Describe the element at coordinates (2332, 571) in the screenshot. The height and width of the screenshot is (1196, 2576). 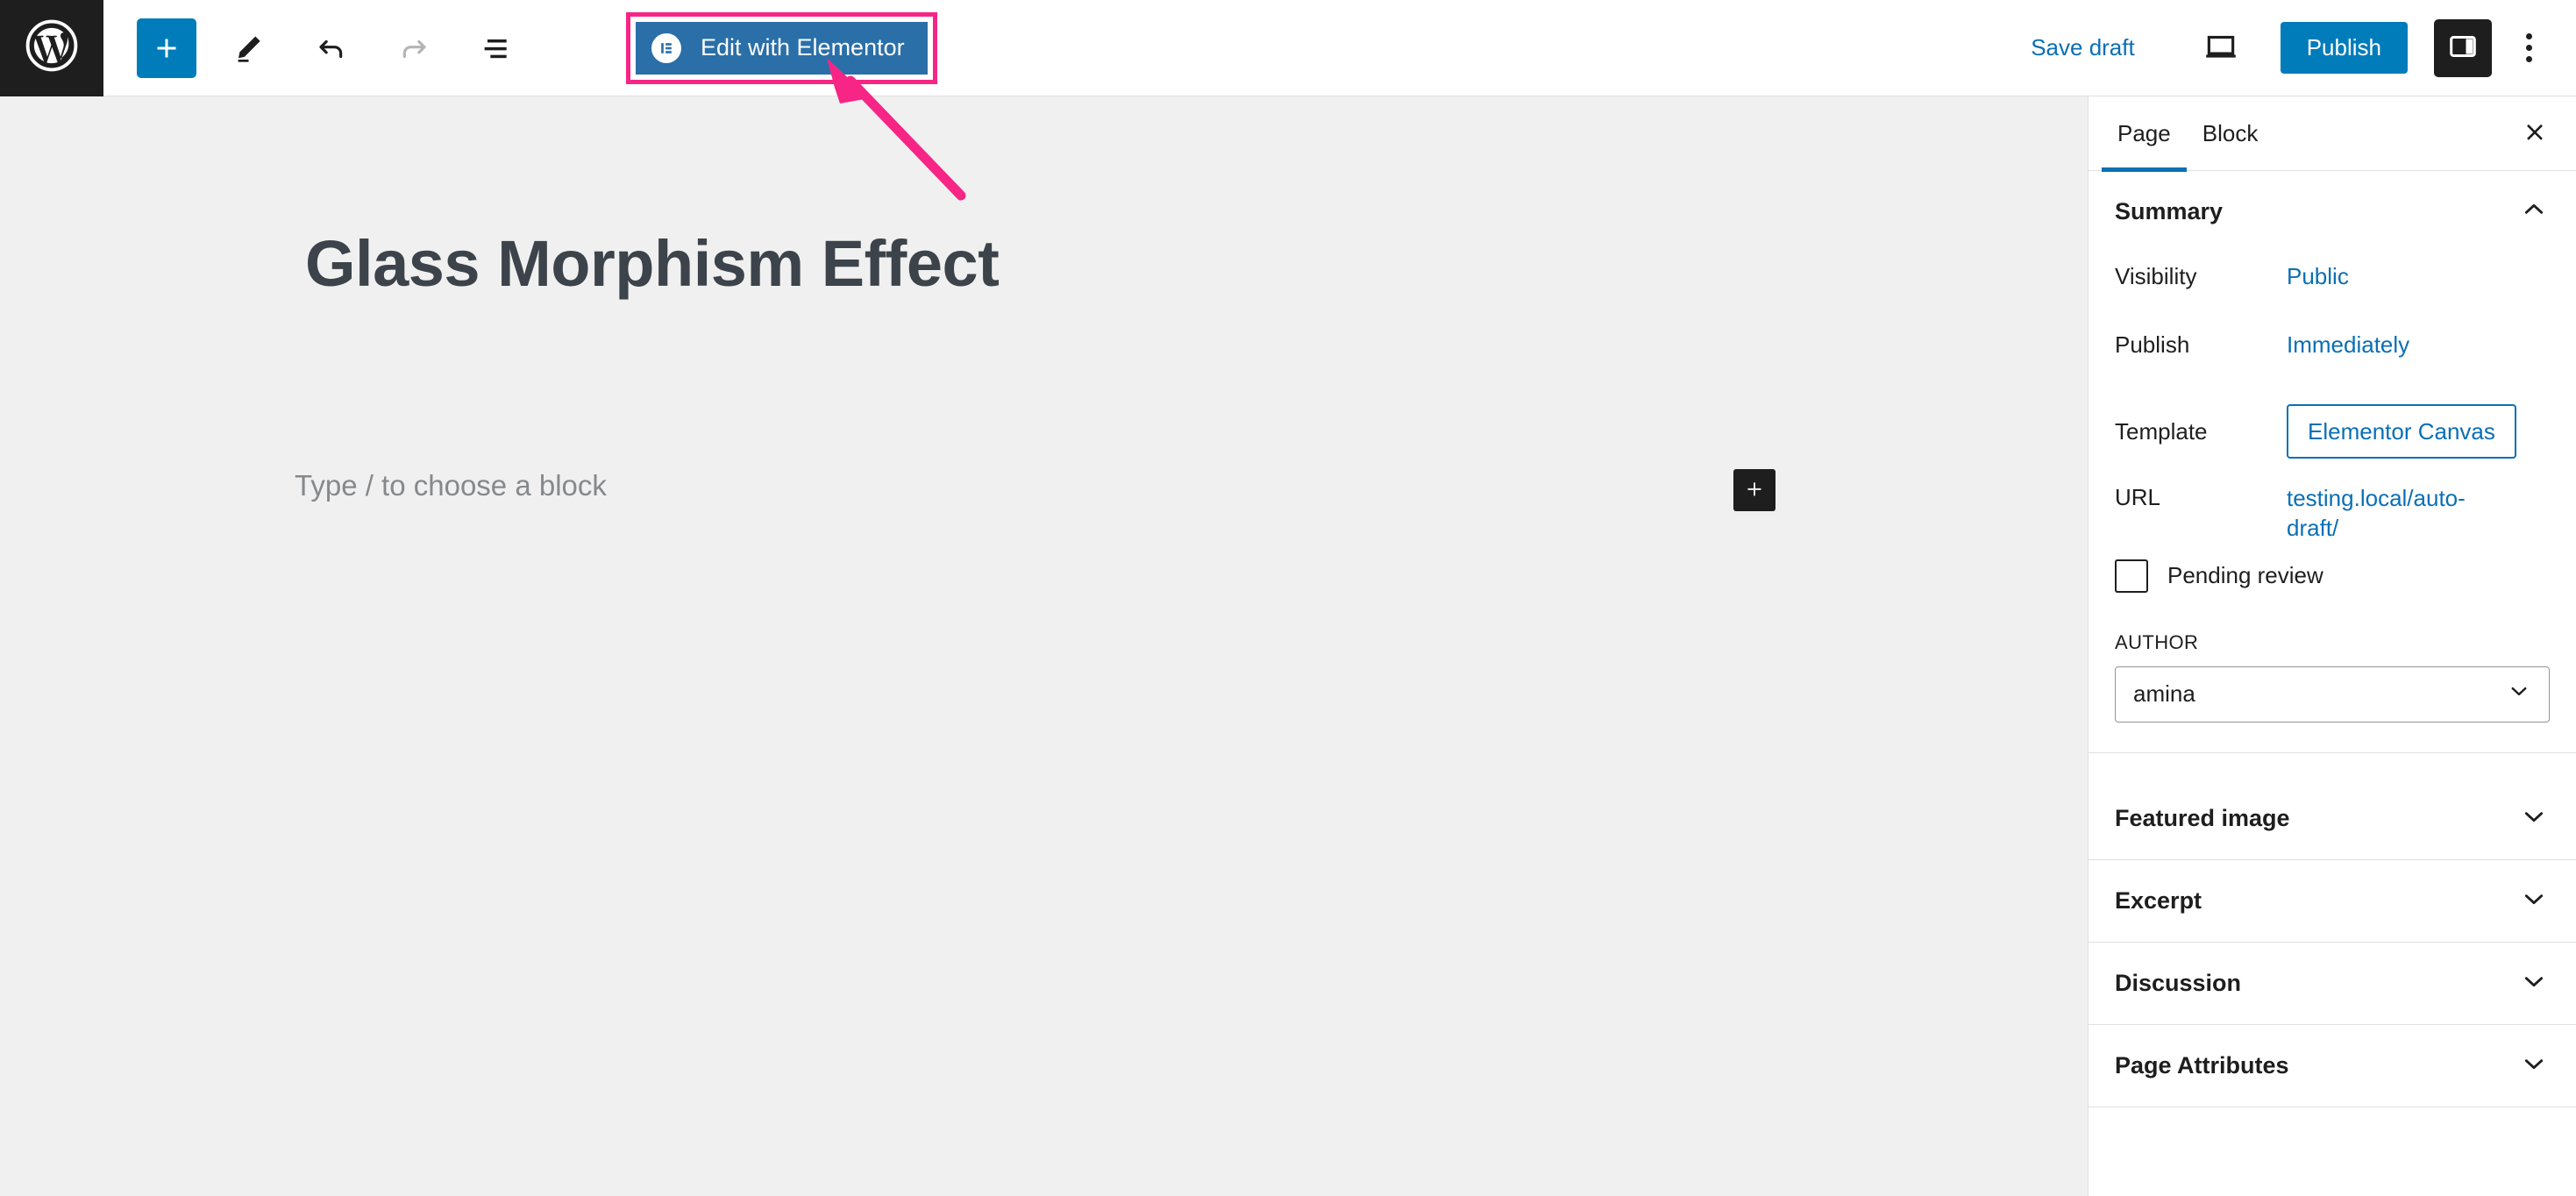
I see `pending-review-row: Pending review` at that location.